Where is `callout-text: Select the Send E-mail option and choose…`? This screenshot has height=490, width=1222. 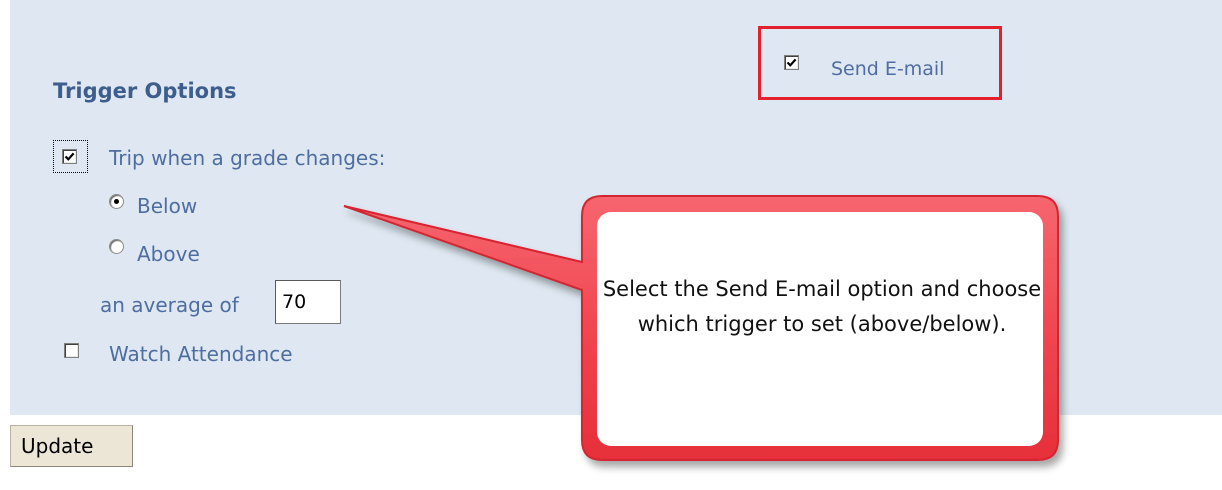 callout-text: Select the Send E-mail option and choose… is located at coordinates (822, 306).